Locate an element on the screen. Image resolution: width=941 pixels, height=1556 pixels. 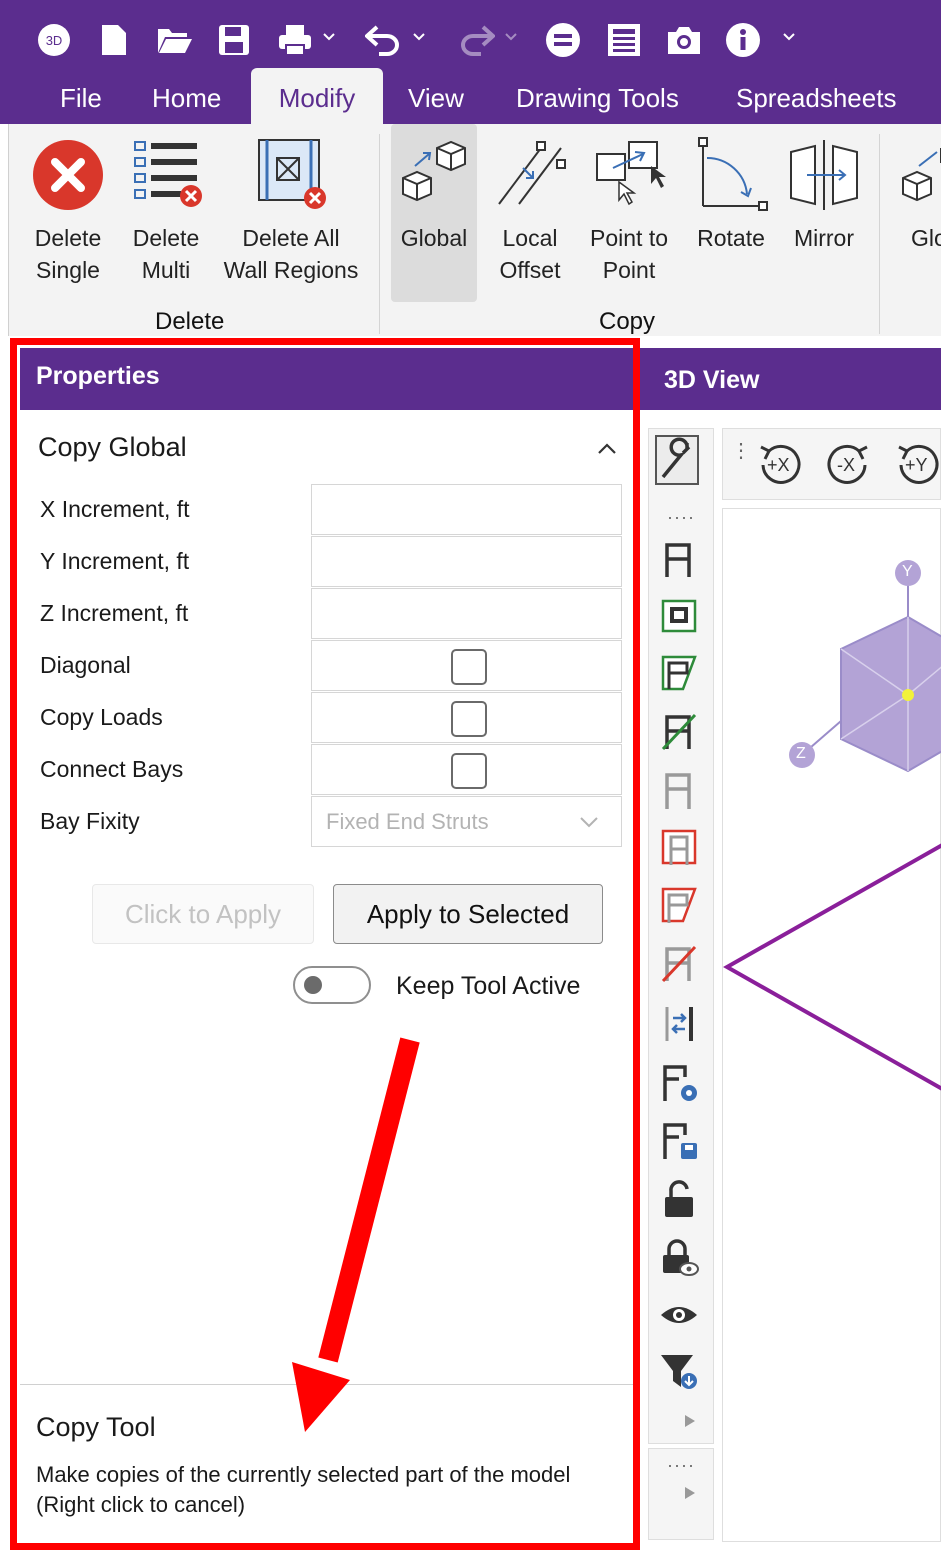
delete-all-wall-regions-button: Delete All Wall Regions is located at coordinates (291, 209).